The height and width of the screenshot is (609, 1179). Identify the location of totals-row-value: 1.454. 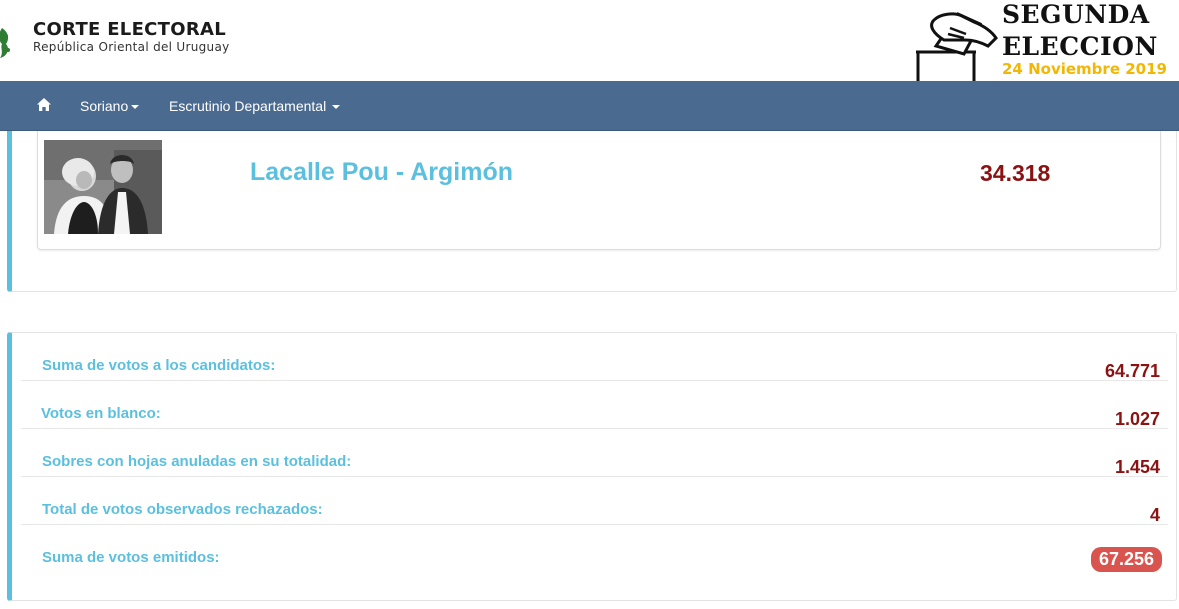
(1137, 467).